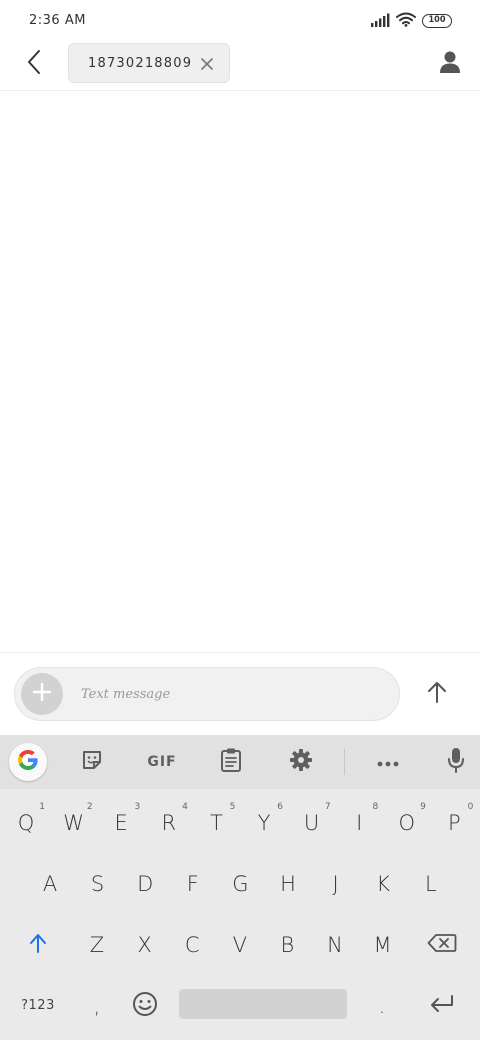 This screenshot has height=1040, width=480. Describe the element at coordinates (97, 1005) in the screenshot. I see `comma-key: ,` at that location.